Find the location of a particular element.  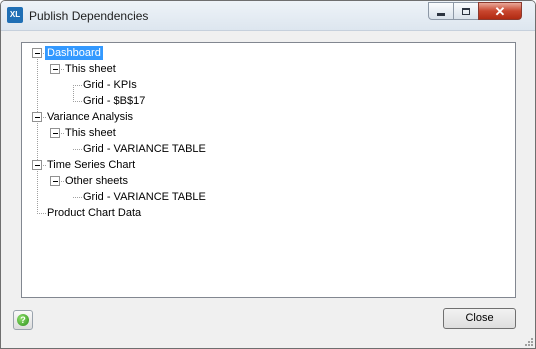

close-icon: ✕ is located at coordinates (500, 11).